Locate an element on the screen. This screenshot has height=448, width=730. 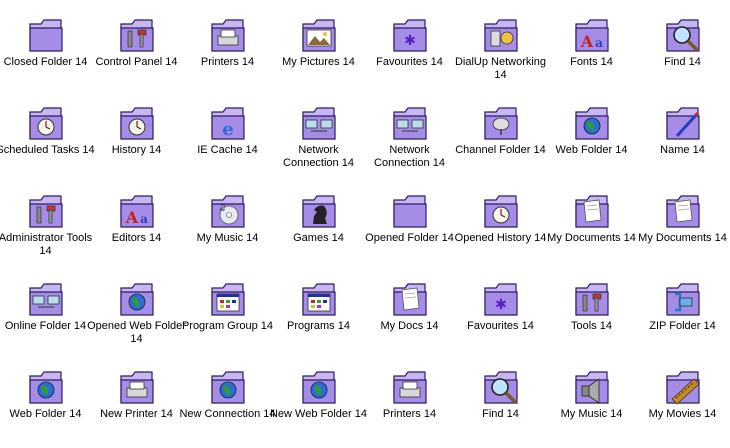
desktop-icon-item: Aa Editors 14 is located at coordinates (136, 222).